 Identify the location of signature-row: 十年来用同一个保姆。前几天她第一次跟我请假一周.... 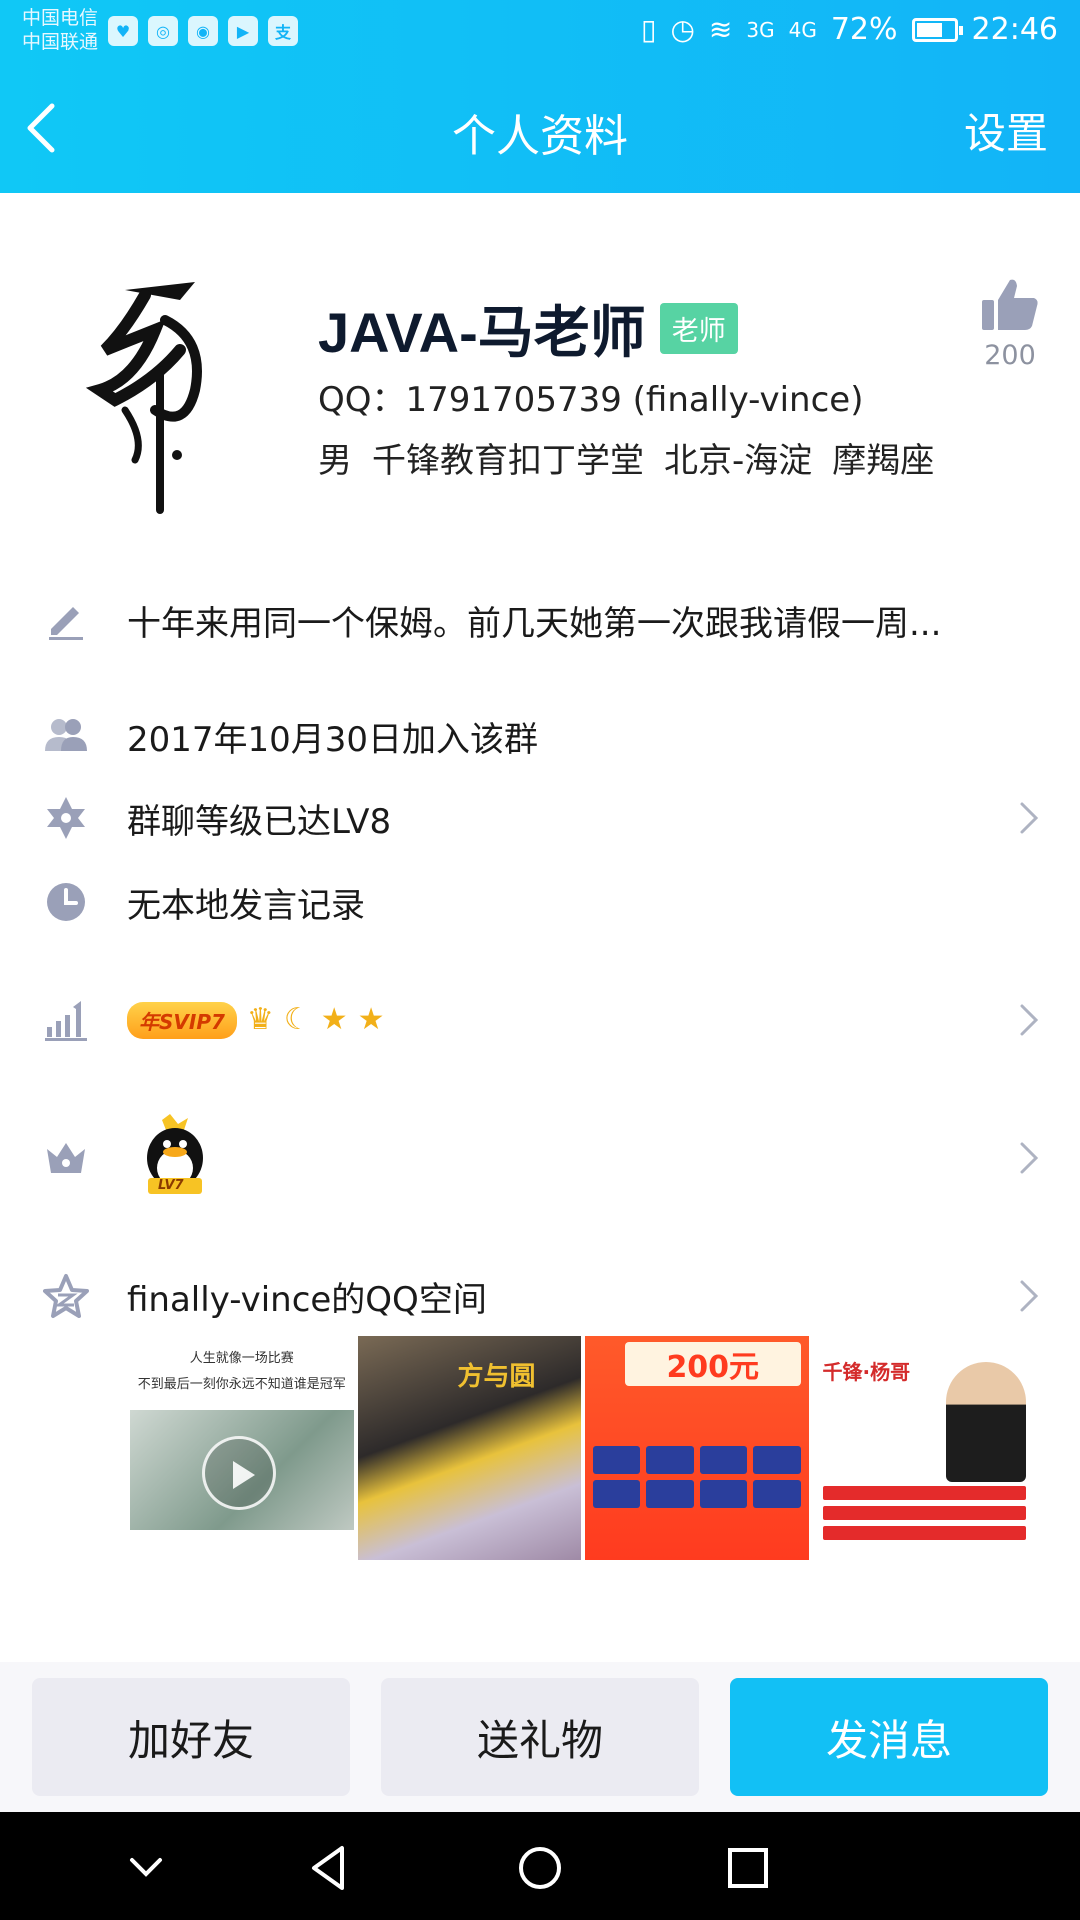
(540, 620).